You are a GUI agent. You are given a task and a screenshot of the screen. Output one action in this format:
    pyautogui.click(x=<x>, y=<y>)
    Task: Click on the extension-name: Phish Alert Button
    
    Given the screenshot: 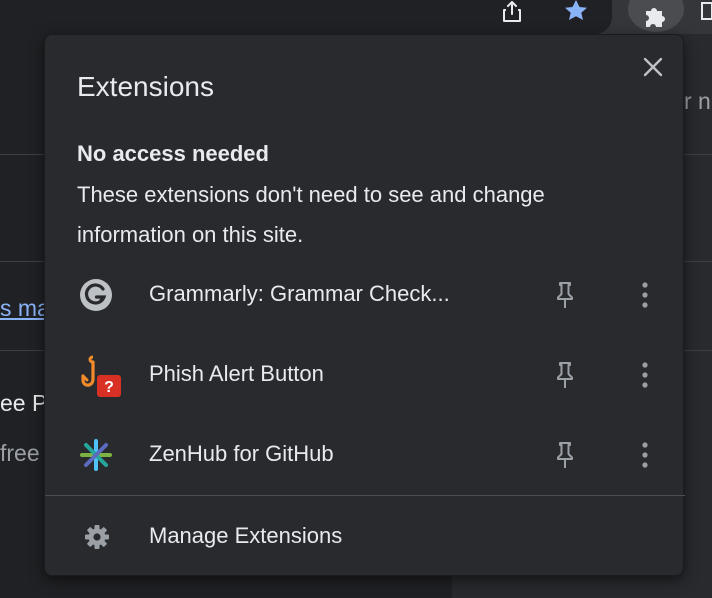 What is the action you would take?
    pyautogui.click(x=236, y=373)
    